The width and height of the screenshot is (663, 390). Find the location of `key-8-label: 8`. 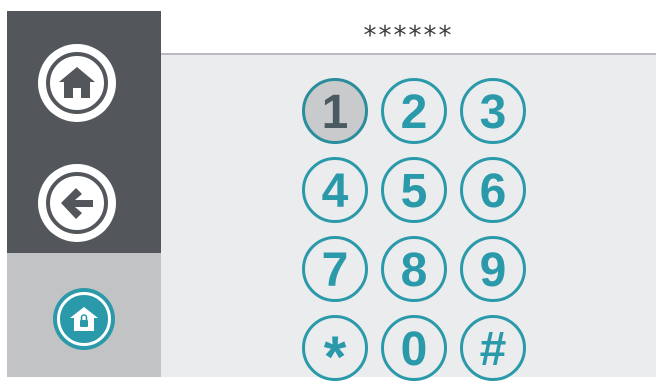

key-8-label: 8 is located at coordinates (414, 270).